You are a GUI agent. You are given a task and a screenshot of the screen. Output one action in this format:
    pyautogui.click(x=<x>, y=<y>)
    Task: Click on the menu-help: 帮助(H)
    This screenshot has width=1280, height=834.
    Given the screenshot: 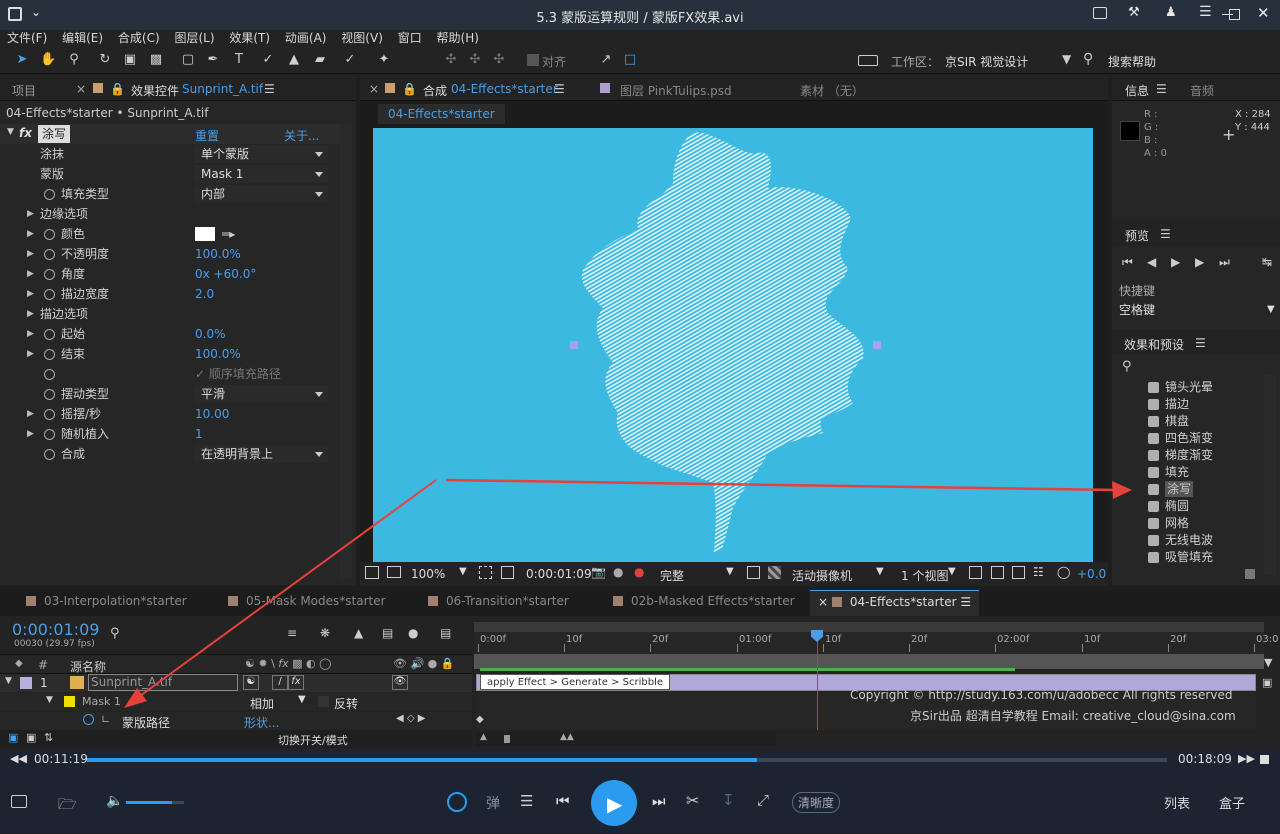 What is the action you would take?
    pyautogui.click(x=458, y=38)
    